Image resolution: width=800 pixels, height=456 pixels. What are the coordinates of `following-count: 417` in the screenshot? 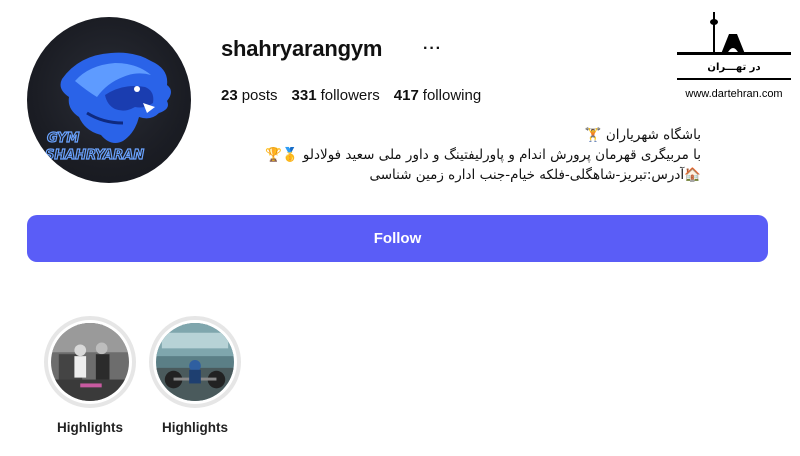 It's located at (406, 95).